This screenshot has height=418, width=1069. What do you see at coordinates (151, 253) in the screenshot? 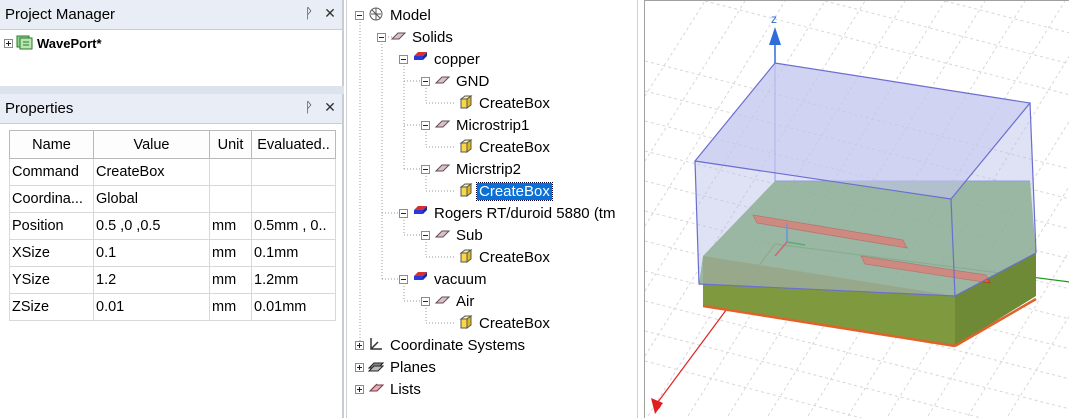
I see `property-value: 0.1` at bounding box center [151, 253].